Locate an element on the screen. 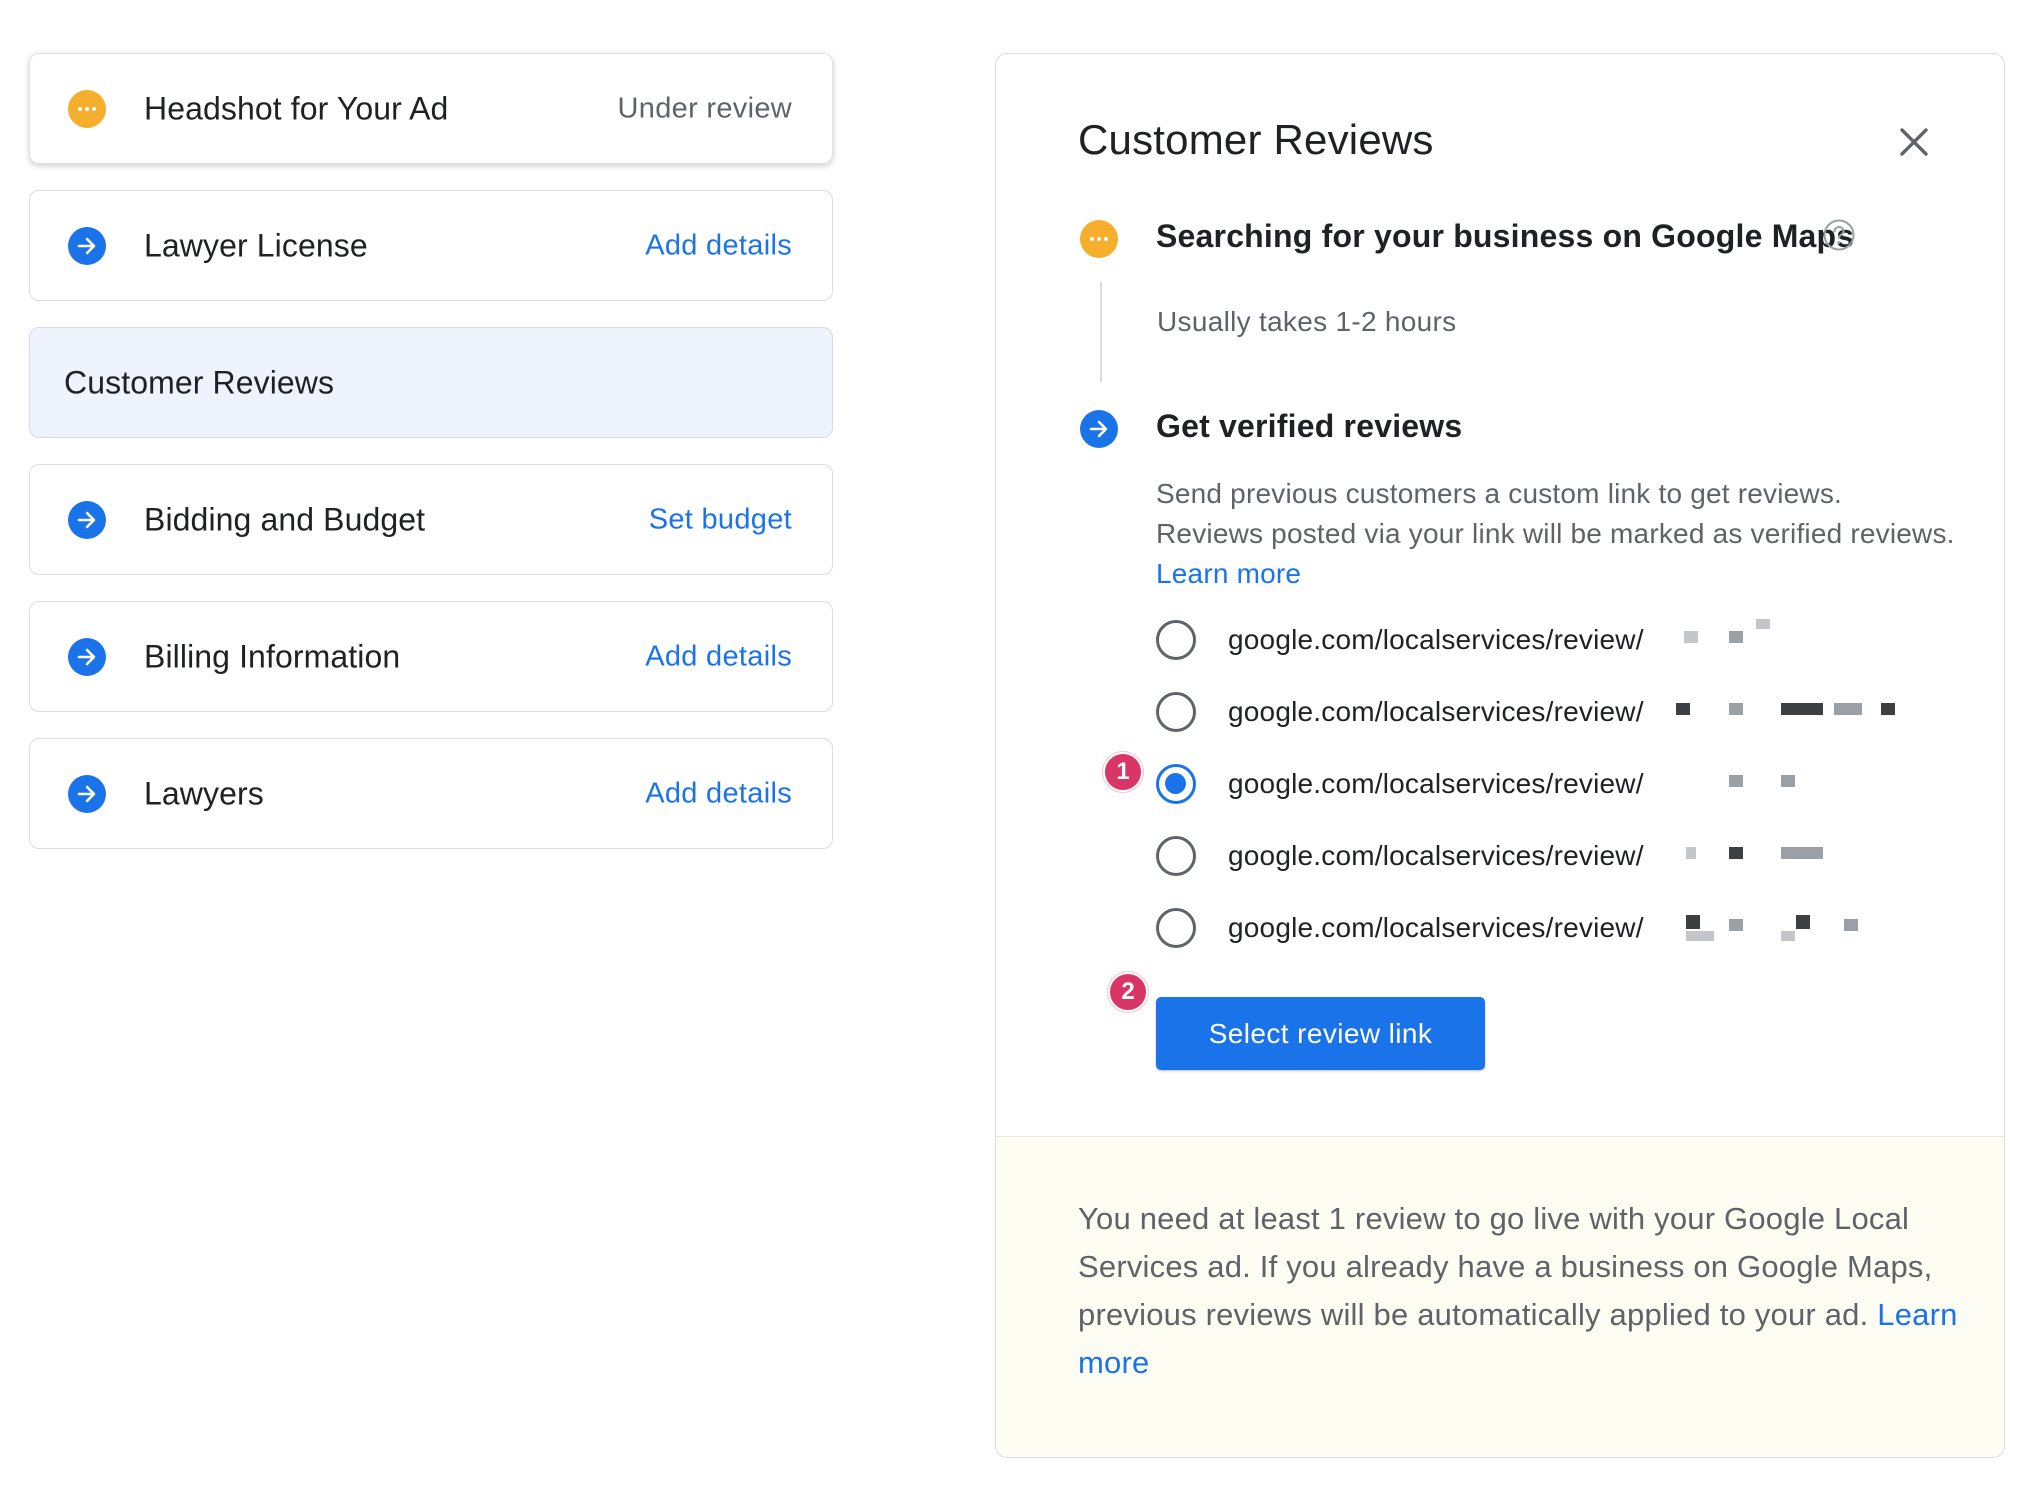 This screenshot has width=2026, height=1490. help-outline-icon is located at coordinates (1839, 237).